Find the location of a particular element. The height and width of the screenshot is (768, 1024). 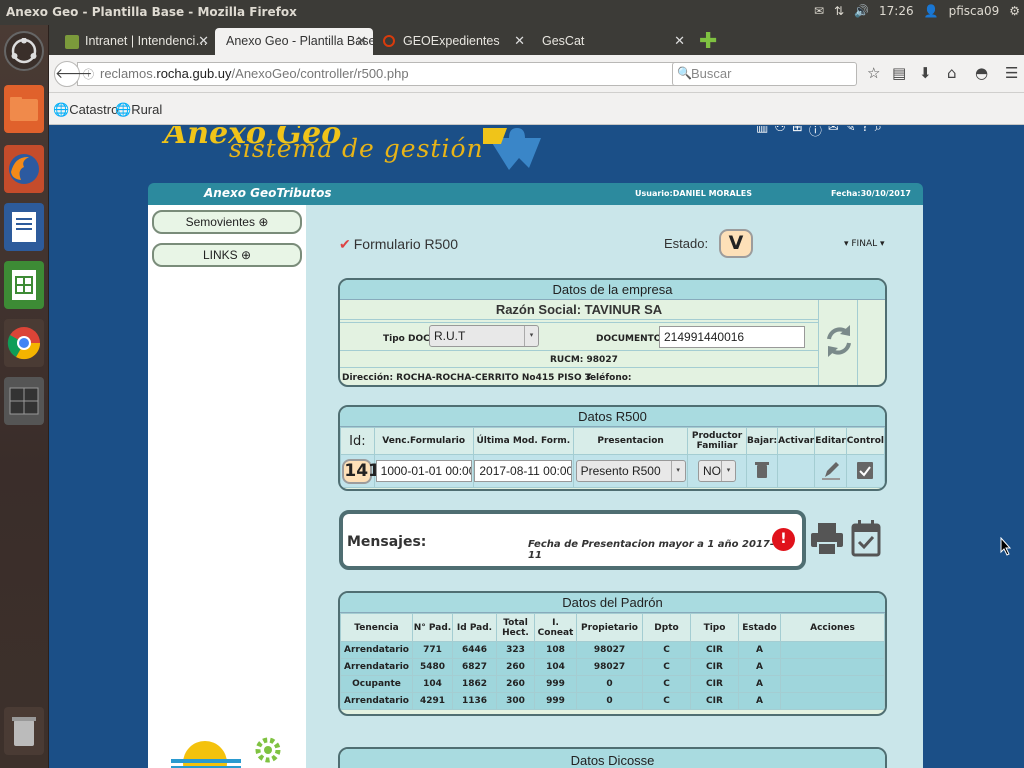

tab-anexo-geo: Anexo Geo - Plantilla Base ✕ is located at coordinates (294, 41).